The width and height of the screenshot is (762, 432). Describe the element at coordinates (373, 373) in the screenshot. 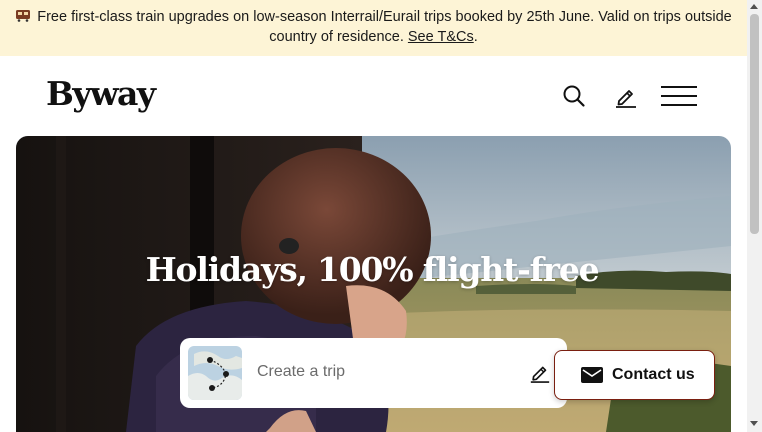

I see `create-trip-input: Create a trip` at that location.